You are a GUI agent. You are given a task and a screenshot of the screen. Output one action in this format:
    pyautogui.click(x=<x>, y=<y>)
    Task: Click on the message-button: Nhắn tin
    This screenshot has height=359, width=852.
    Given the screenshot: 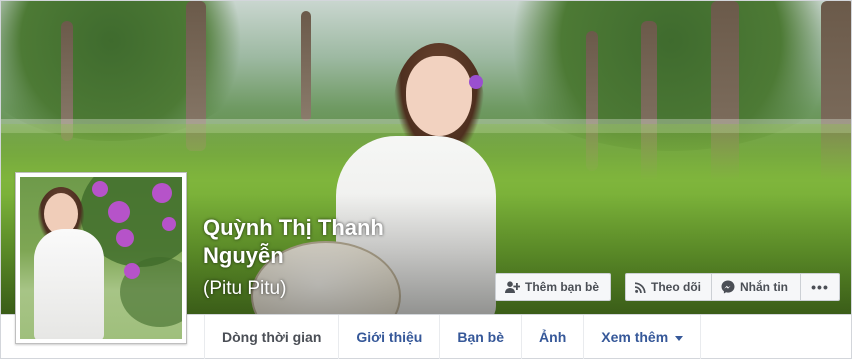 What is the action you would take?
    pyautogui.click(x=756, y=287)
    